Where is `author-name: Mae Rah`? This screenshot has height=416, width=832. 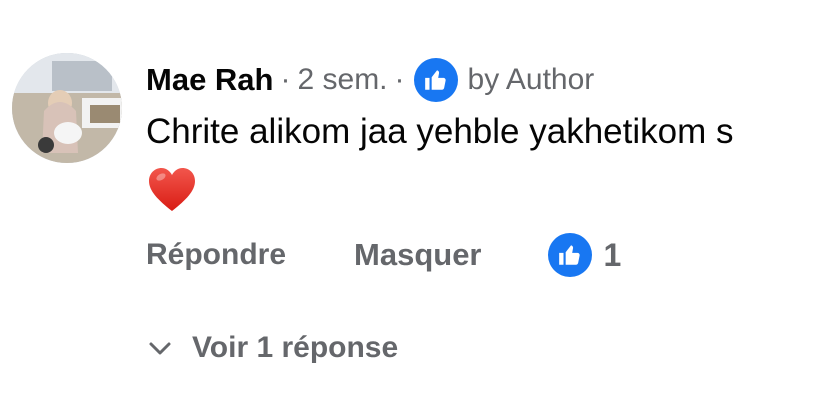
author-name: Mae Rah is located at coordinates (209, 80).